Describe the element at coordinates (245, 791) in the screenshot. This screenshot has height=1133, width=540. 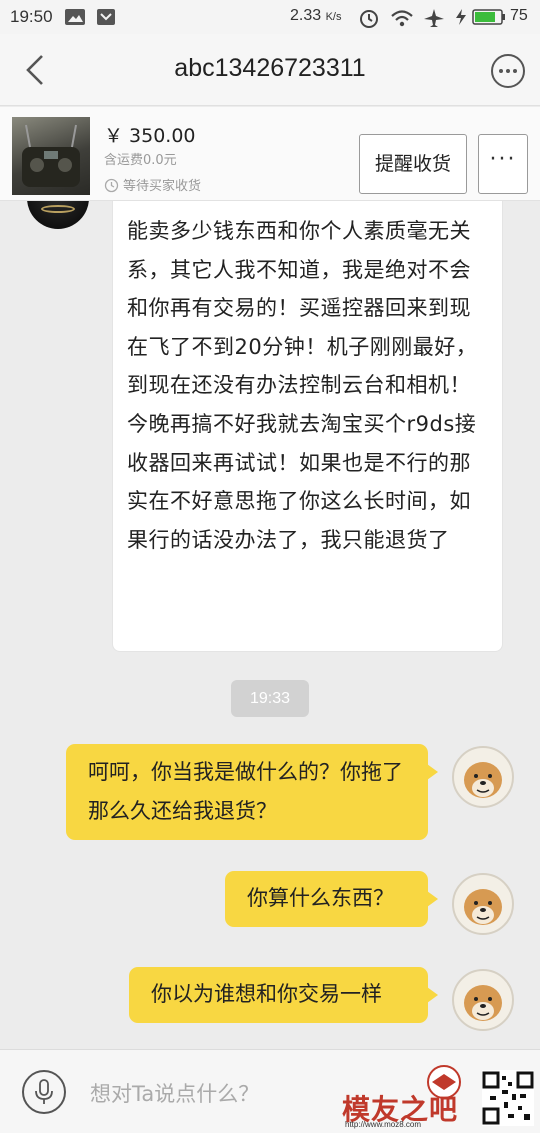
I see `my-message-text: 呵呵，你当我是做什么的？你拖了那么久还给我退货？` at that location.